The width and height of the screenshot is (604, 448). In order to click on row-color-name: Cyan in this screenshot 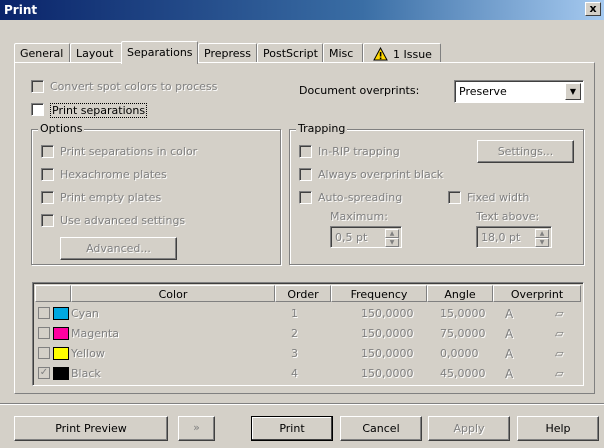, I will do `click(85, 313)`.